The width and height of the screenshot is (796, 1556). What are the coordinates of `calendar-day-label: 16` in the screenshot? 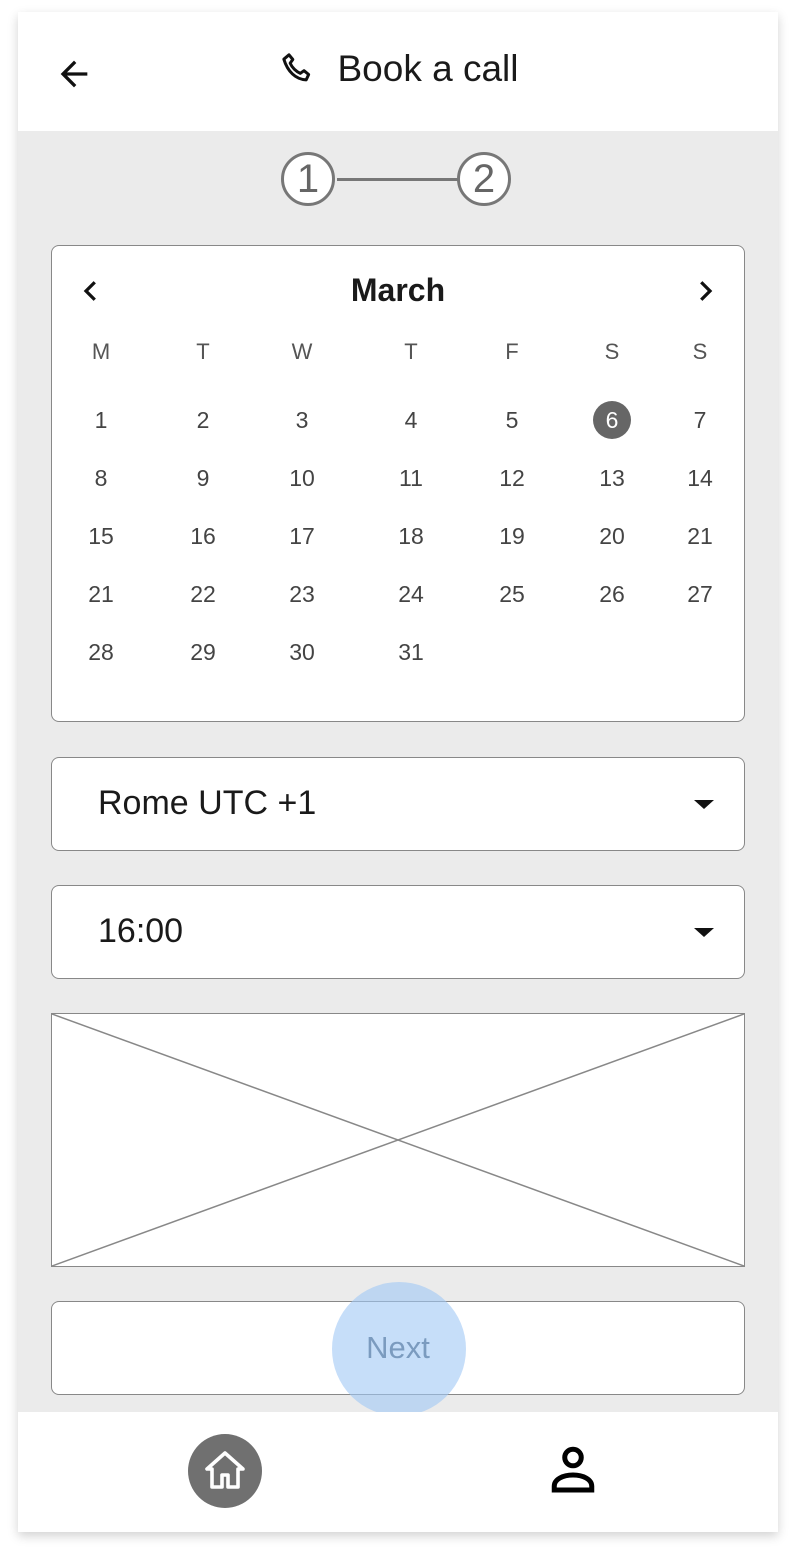 It's located at (203, 535).